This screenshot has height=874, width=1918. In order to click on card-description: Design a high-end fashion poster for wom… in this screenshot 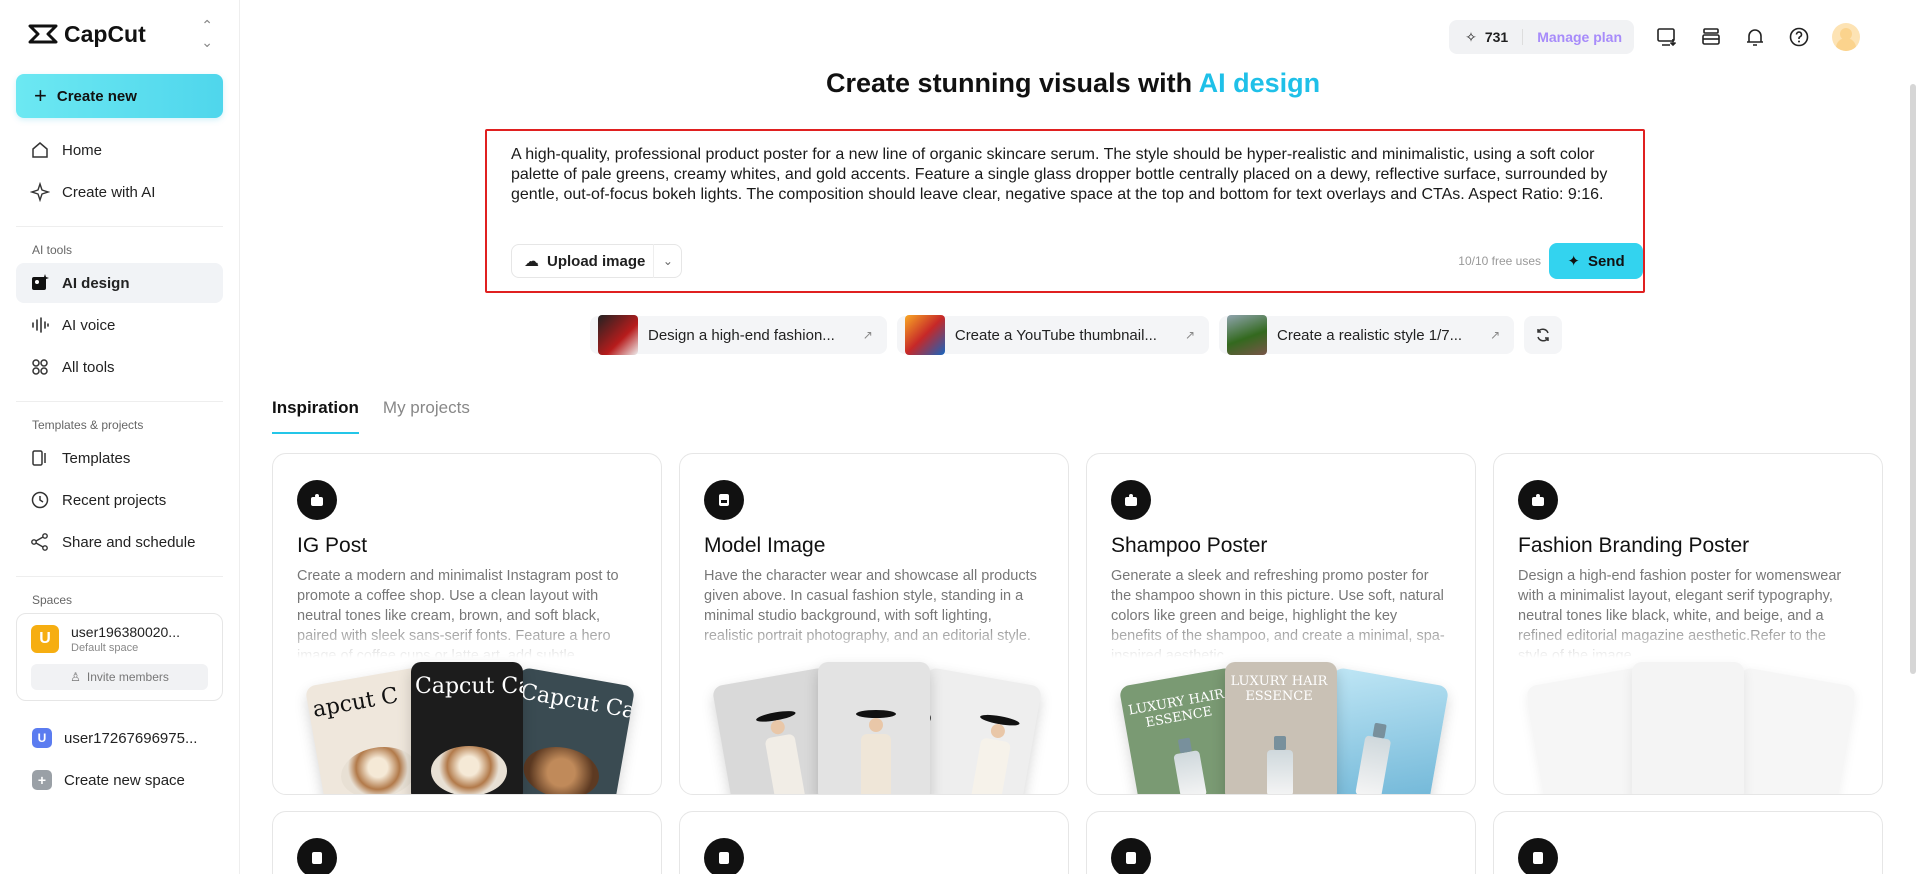, I will do `click(1680, 613)`.